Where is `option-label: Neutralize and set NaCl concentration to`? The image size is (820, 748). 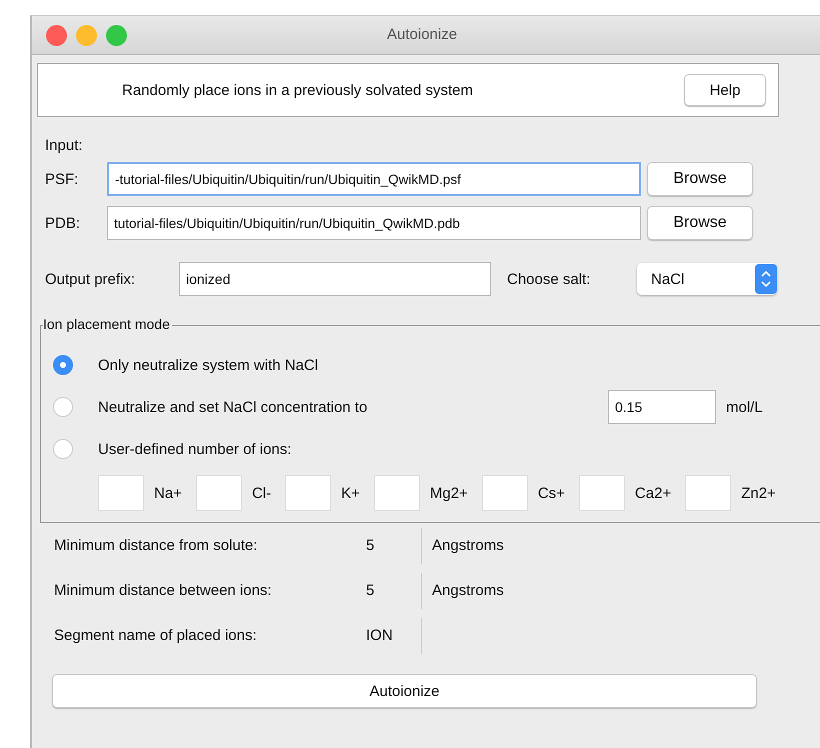 option-label: Neutralize and set NaCl concentration to is located at coordinates (233, 407).